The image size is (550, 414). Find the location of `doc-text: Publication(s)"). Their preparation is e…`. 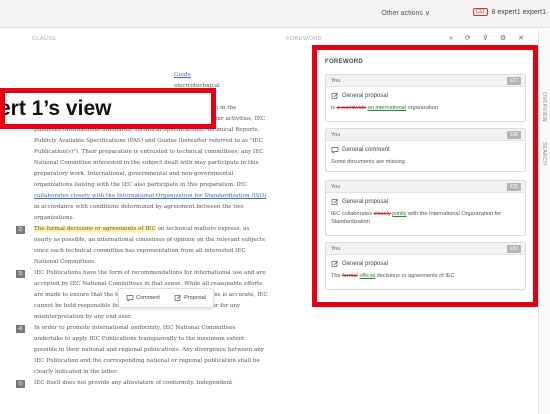

doc-text: Publication(s)"). Their preparation is e… is located at coordinates (149, 152).